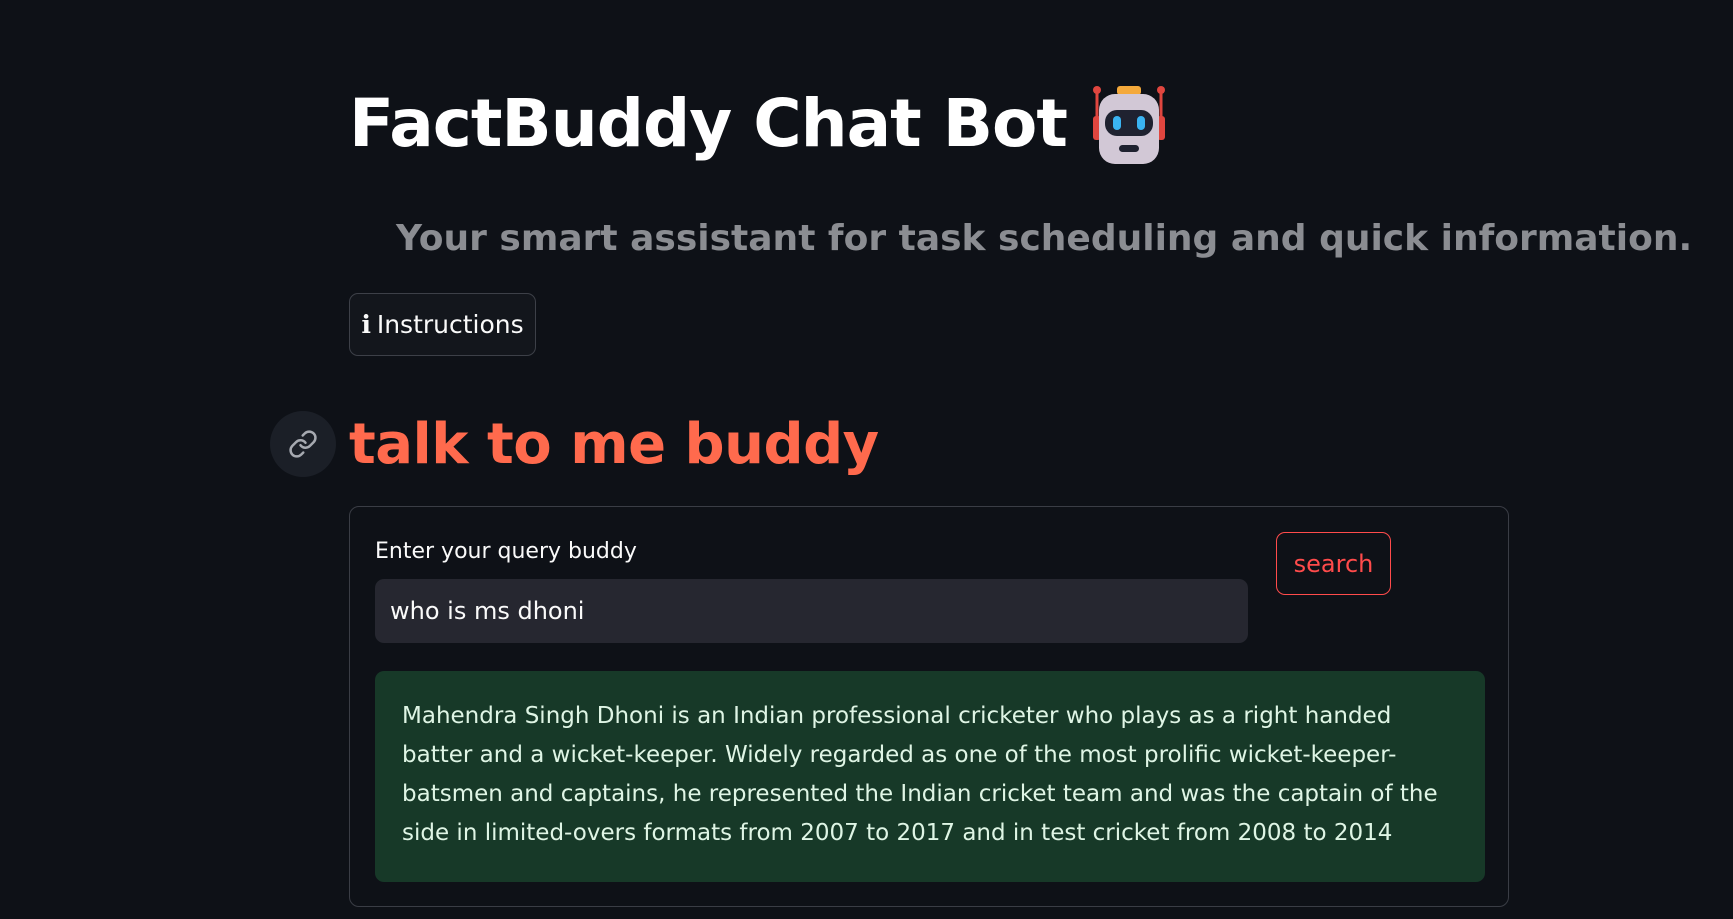  I want to click on section-heading: talk to me buddy, so click(614, 444).